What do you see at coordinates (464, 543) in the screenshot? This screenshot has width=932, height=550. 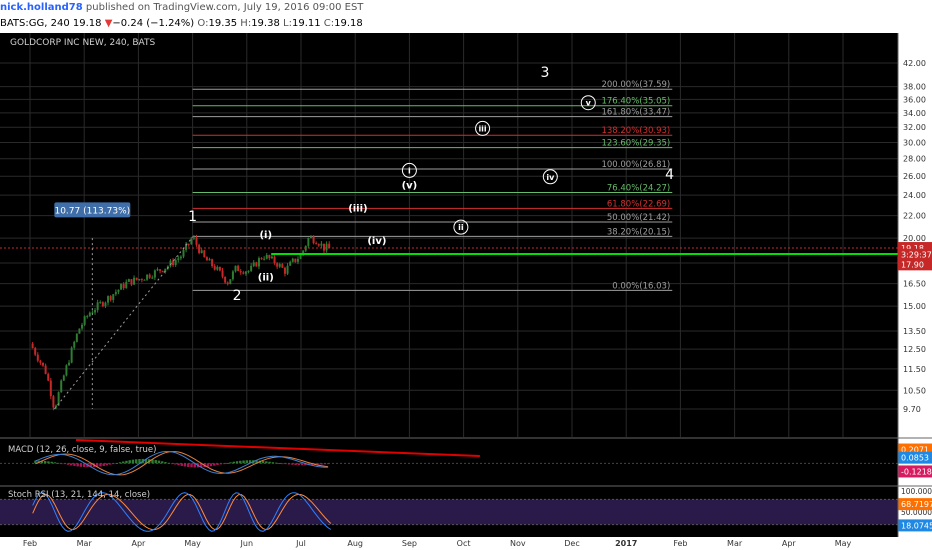 I see `time-tick-label: Oct` at bounding box center [464, 543].